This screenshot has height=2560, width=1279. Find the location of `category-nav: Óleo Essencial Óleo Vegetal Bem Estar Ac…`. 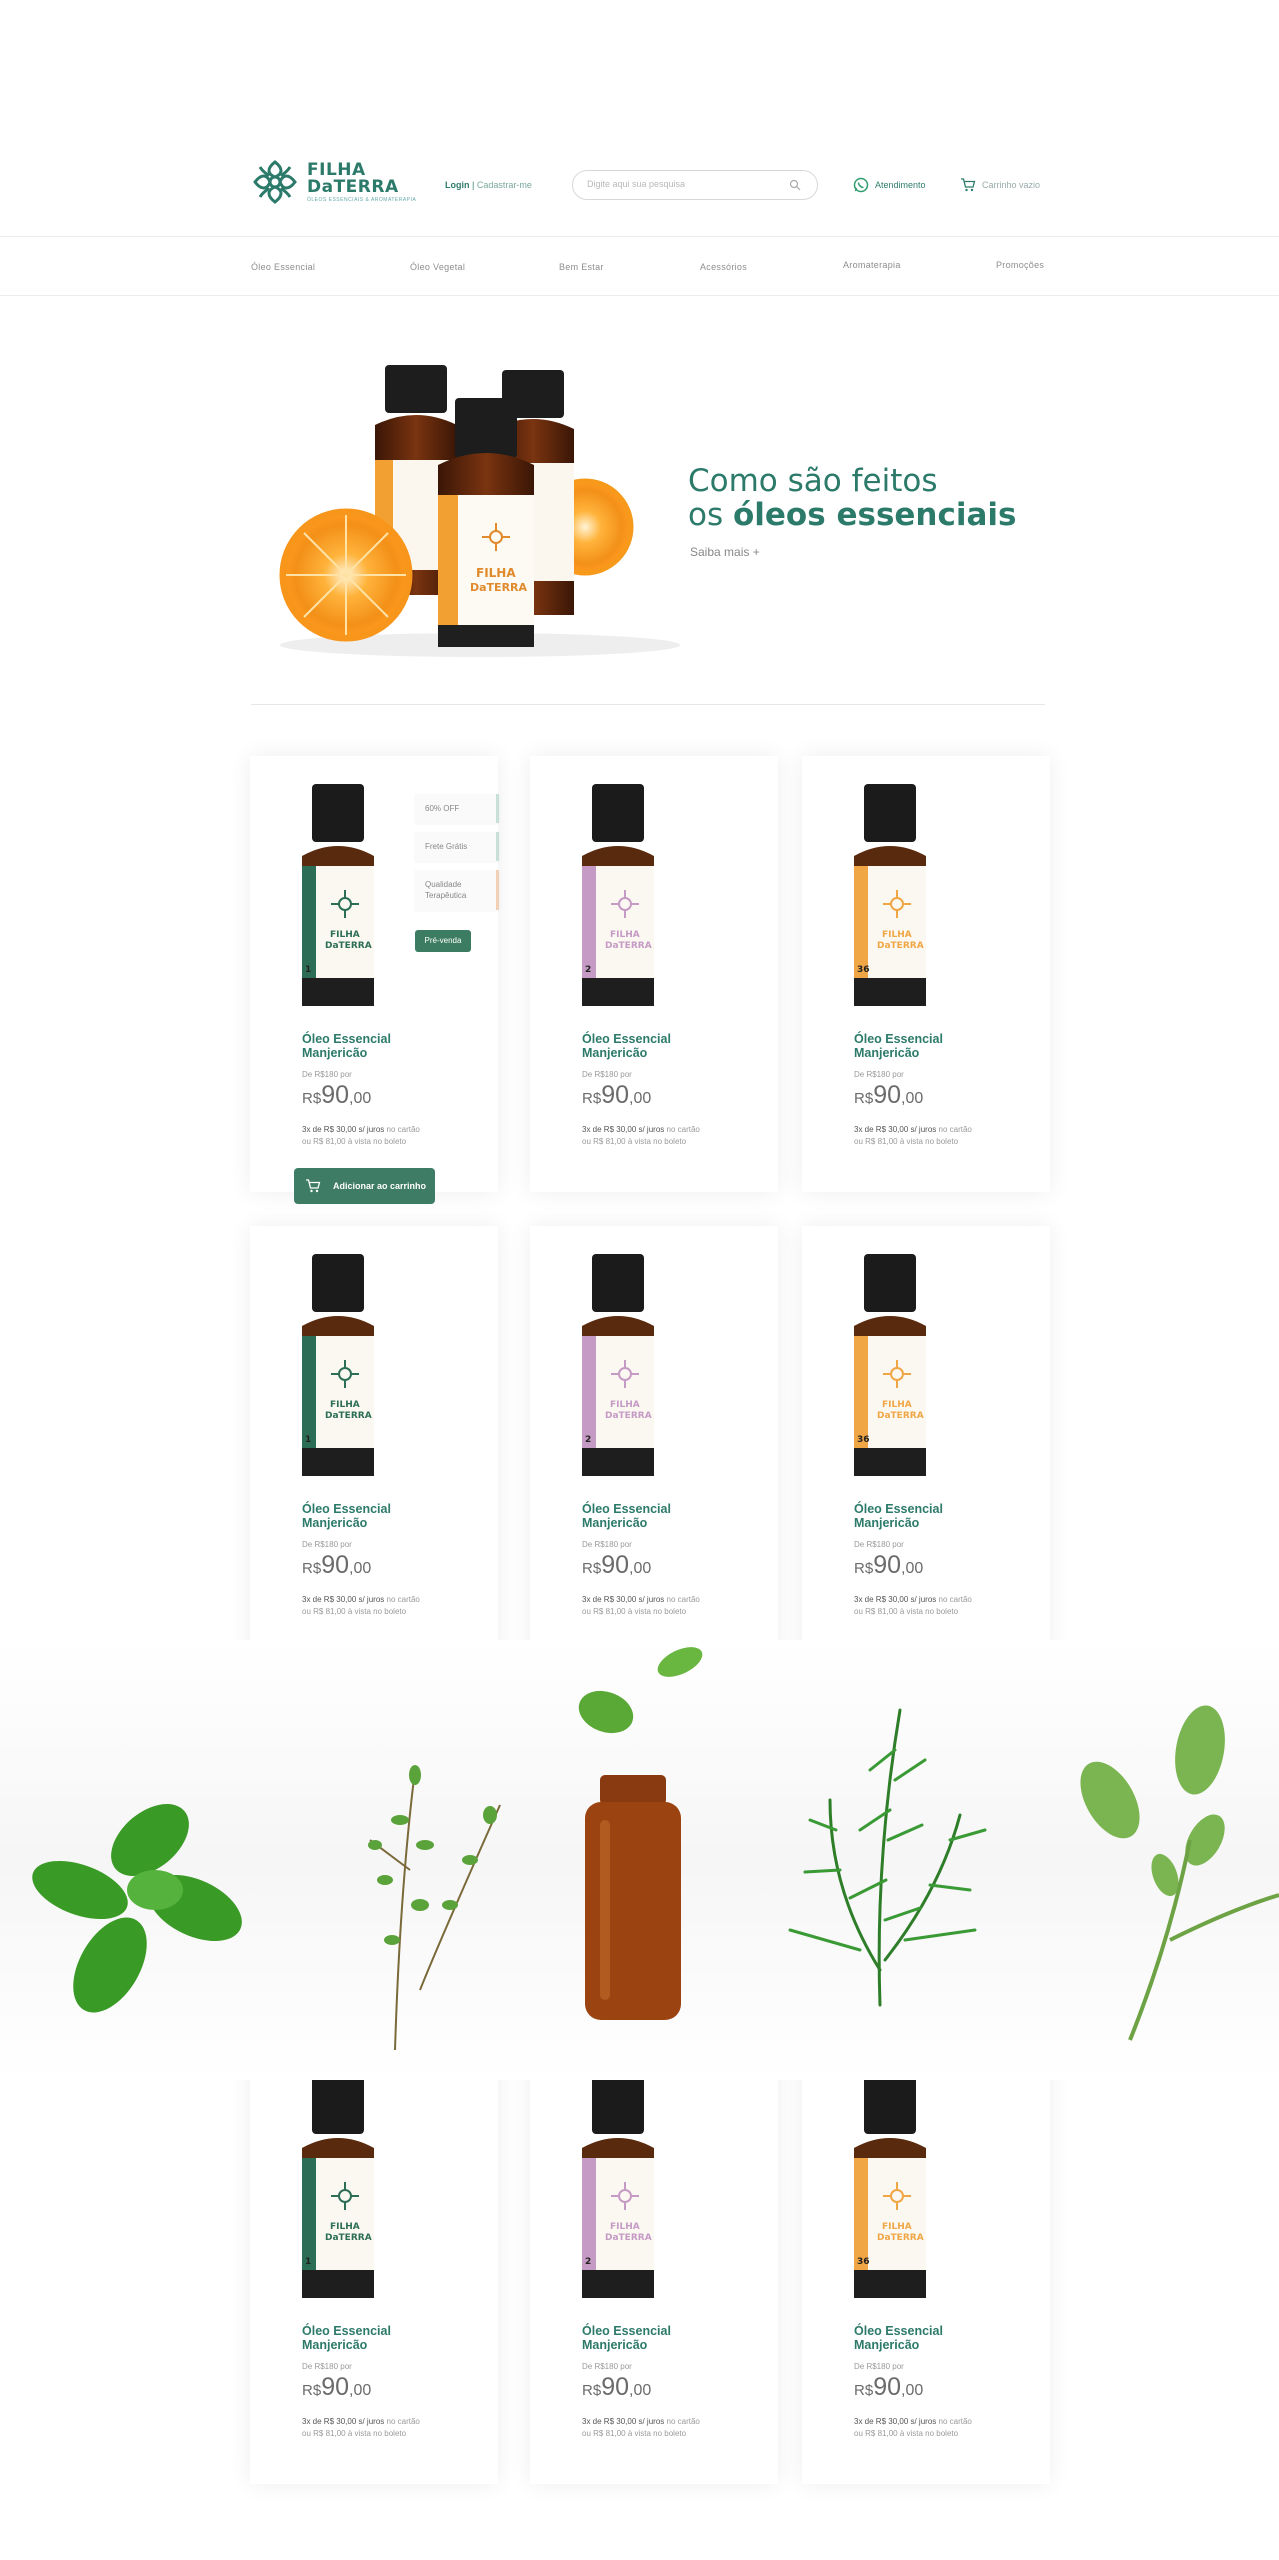

category-nav: Óleo Essencial Óleo Vegetal Bem Estar Ac… is located at coordinates (639, 266).